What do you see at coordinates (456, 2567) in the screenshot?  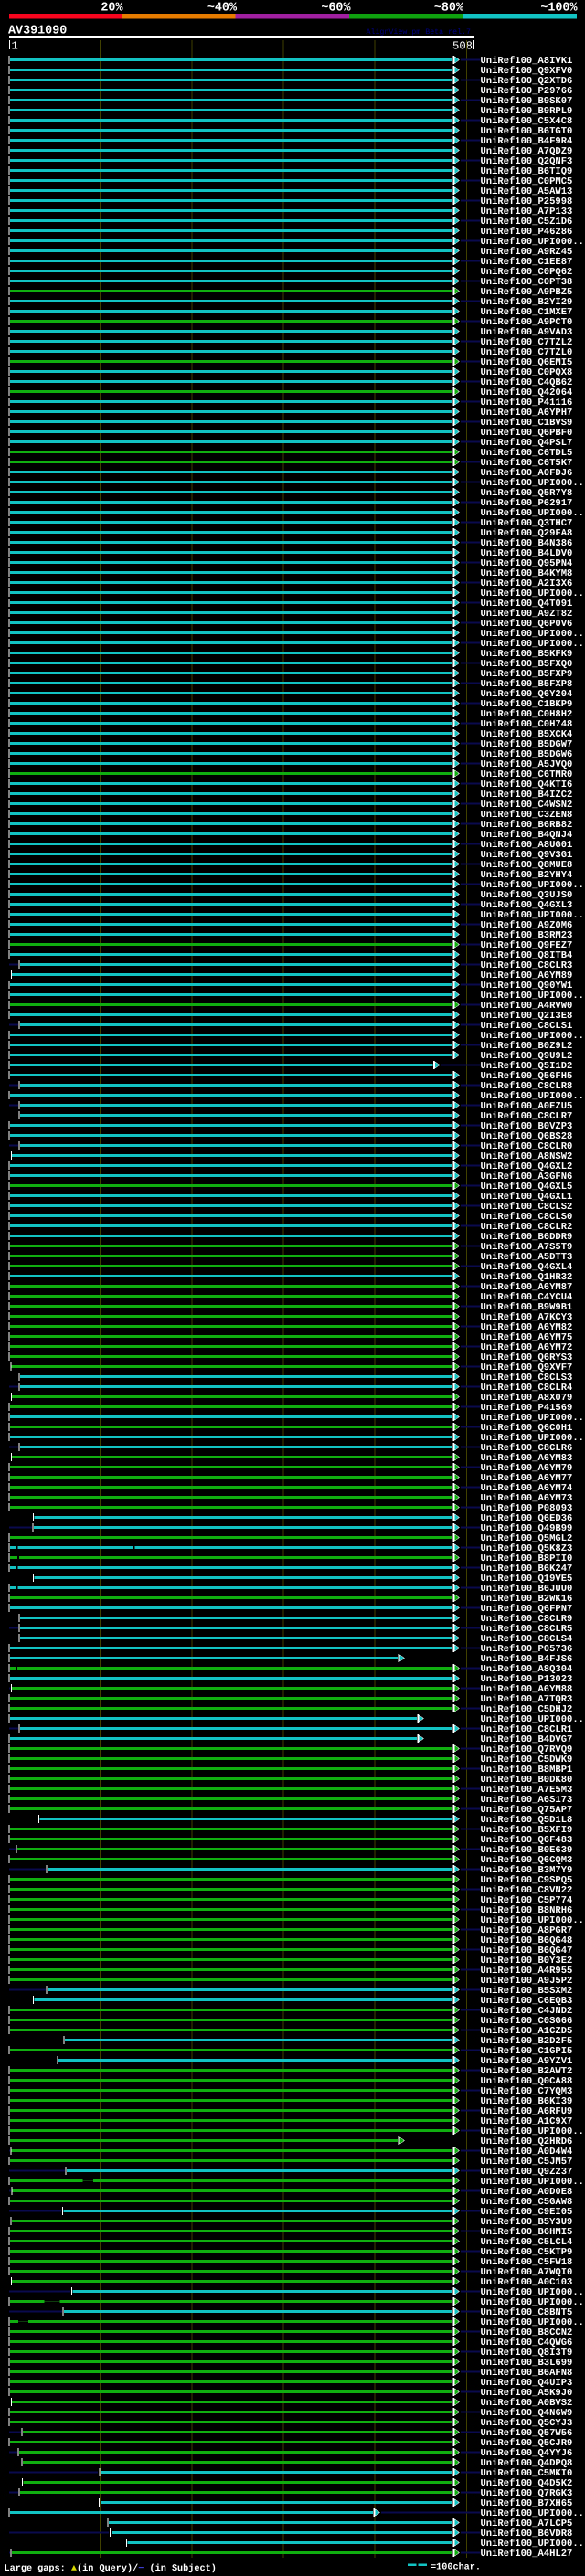 I see `svg-text: =100char.` at bounding box center [456, 2567].